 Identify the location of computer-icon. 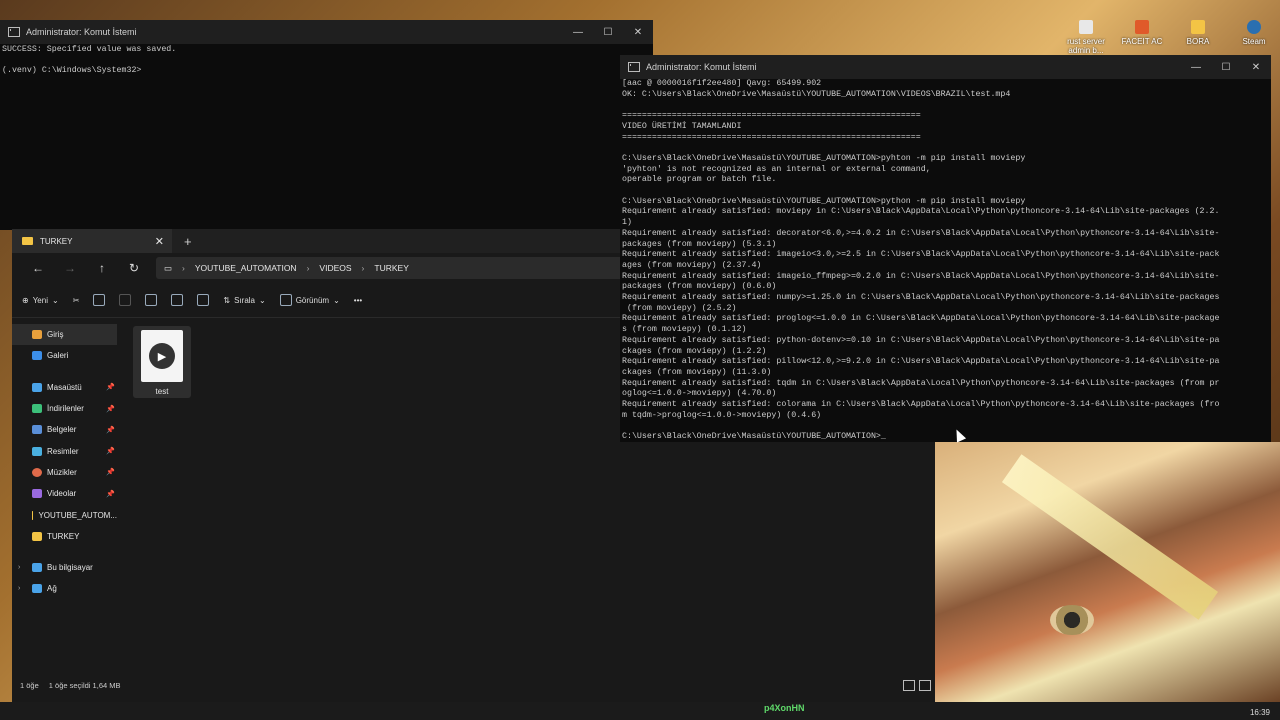
(37, 568).